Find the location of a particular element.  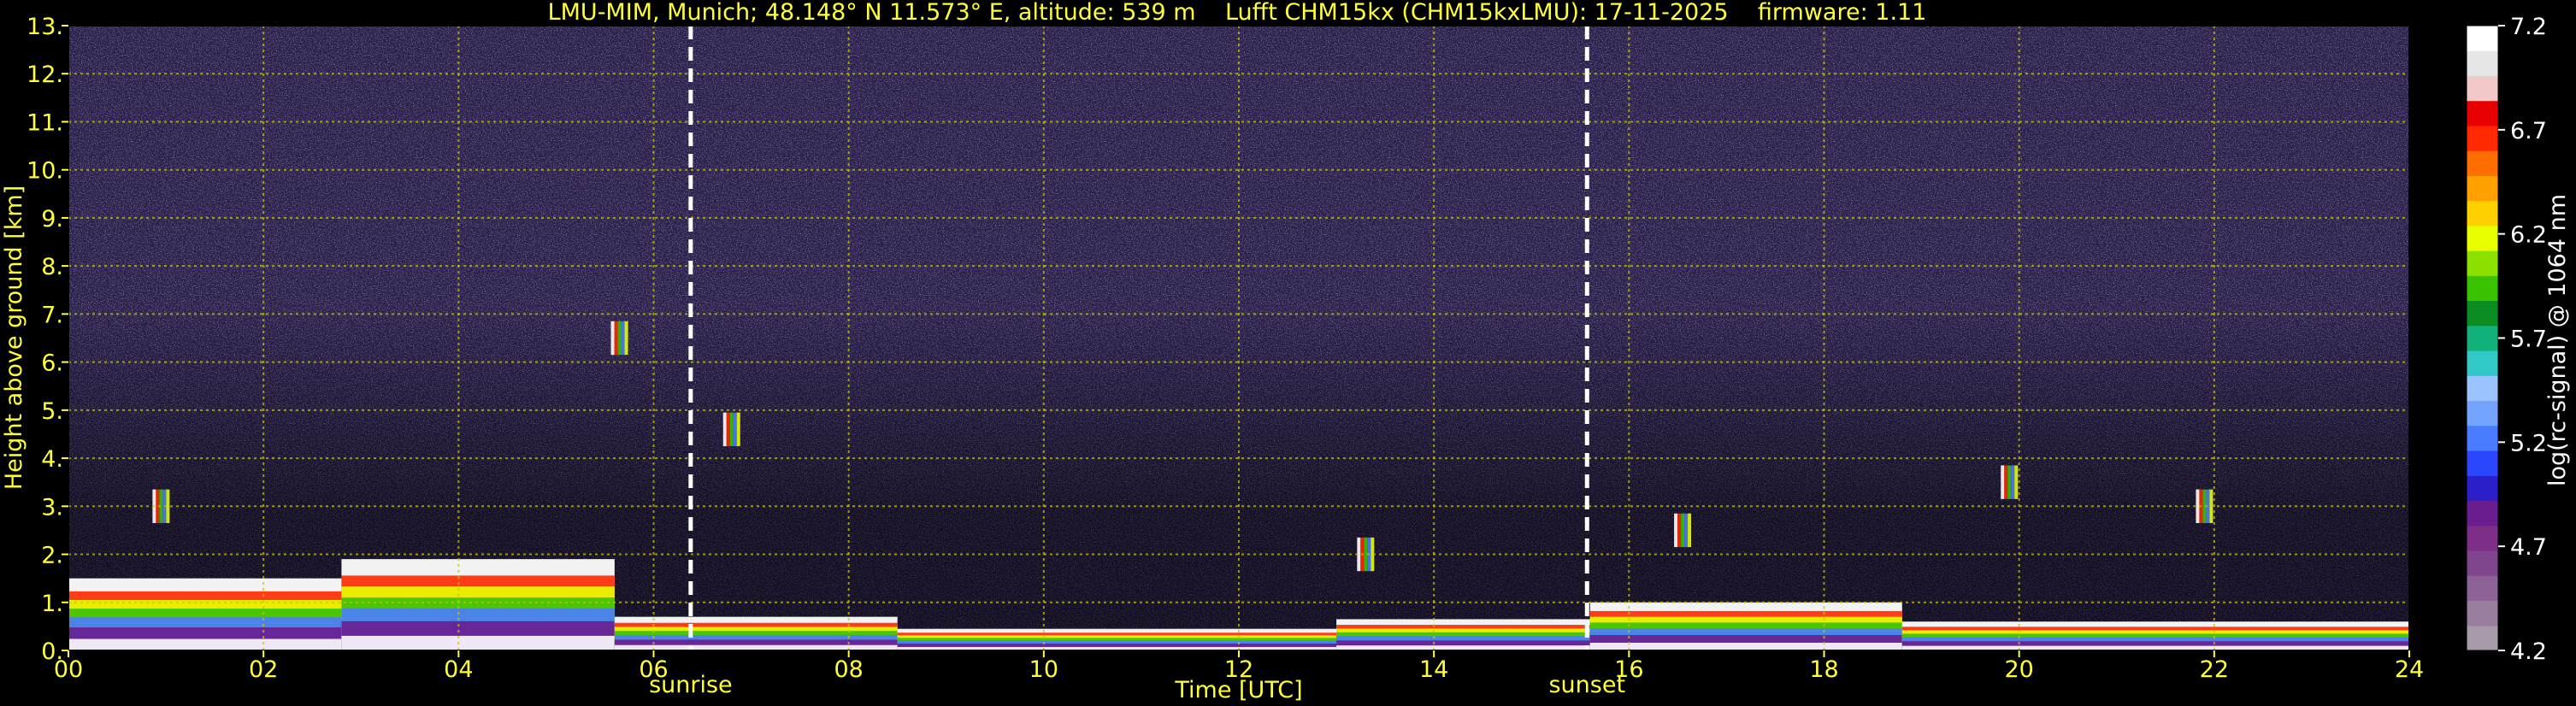

y-tick-label: 2. is located at coordinates (52, 556).